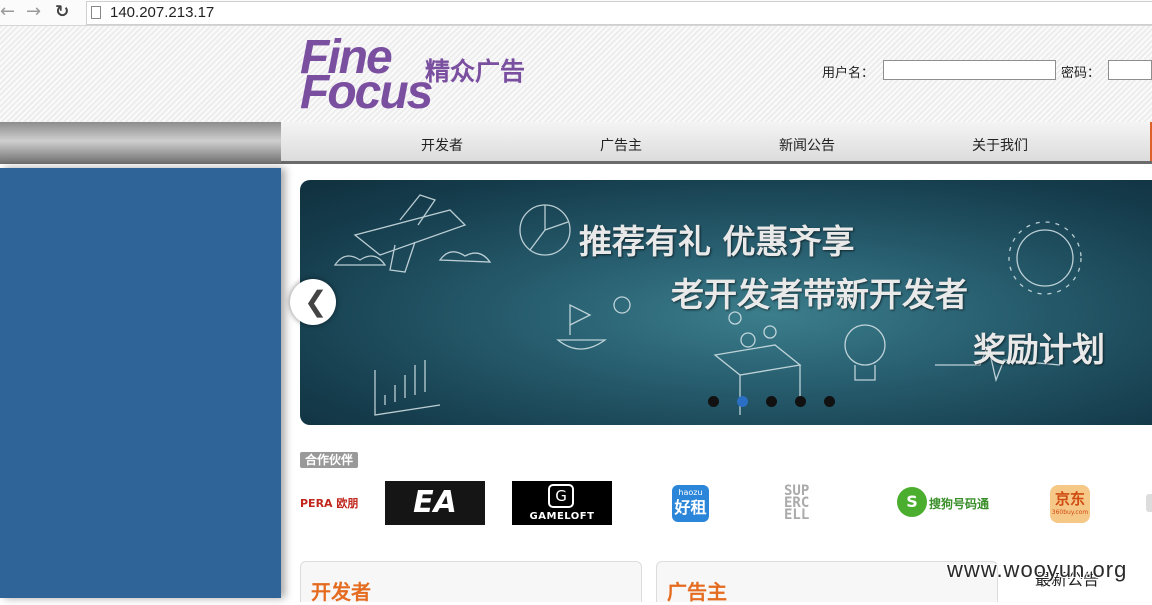 Image resolution: width=1152 pixels, height=605 pixels. Describe the element at coordinates (757, 363) in the screenshot. I see `box-bulbs-doodle` at that location.